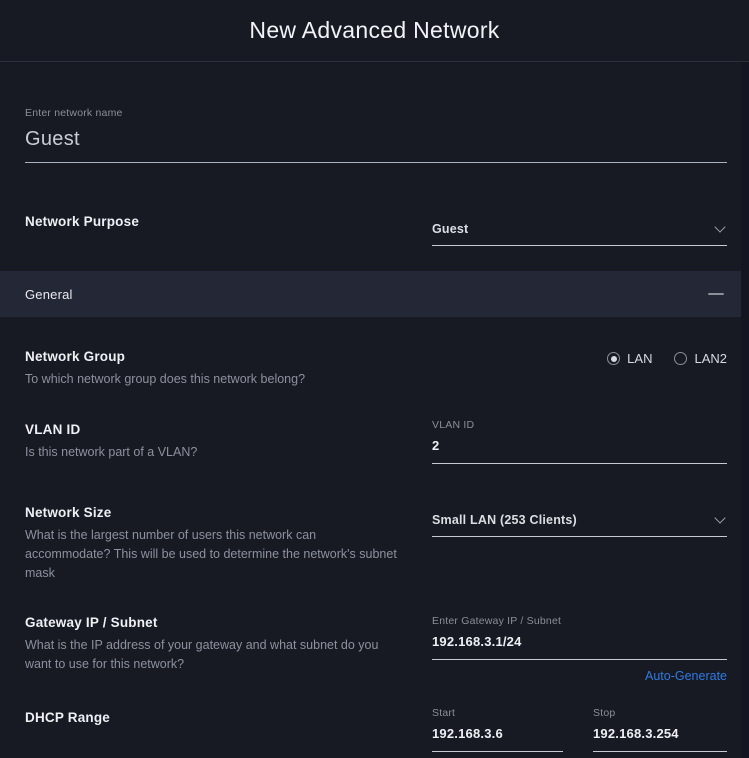 Image resolution: width=749 pixels, height=758 pixels. Describe the element at coordinates (579, 357) in the screenshot. I see `network-group-options: LAN LAN2` at that location.